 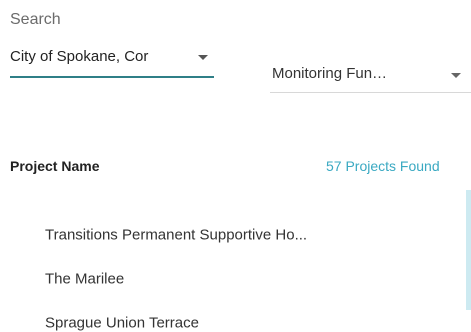 What do you see at coordinates (122, 323) in the screenshot?
I see `project-list-item: Sprague Union Terrace` at bounding box center [122, 323].